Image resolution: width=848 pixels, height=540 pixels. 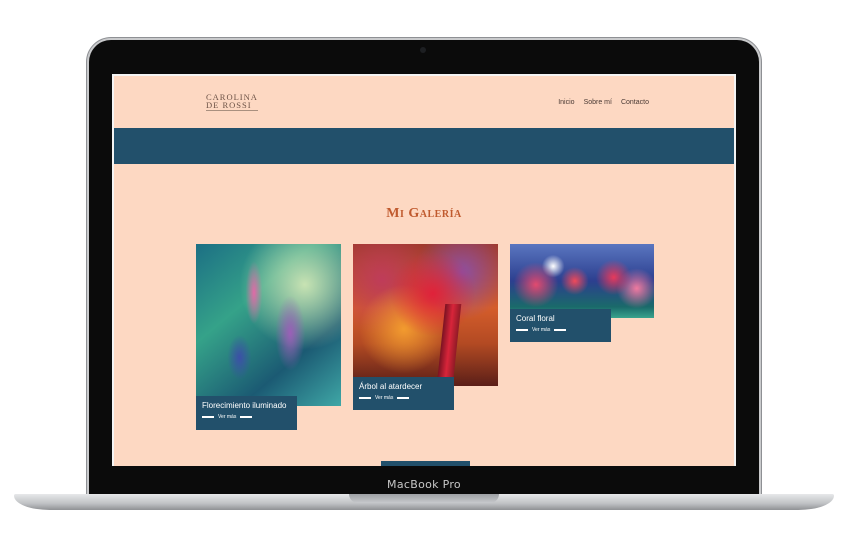 What do you see at coordinates (449, 345) in the screenshot?
I see `tree-trunk-shape` at bounding box center [449, 345].